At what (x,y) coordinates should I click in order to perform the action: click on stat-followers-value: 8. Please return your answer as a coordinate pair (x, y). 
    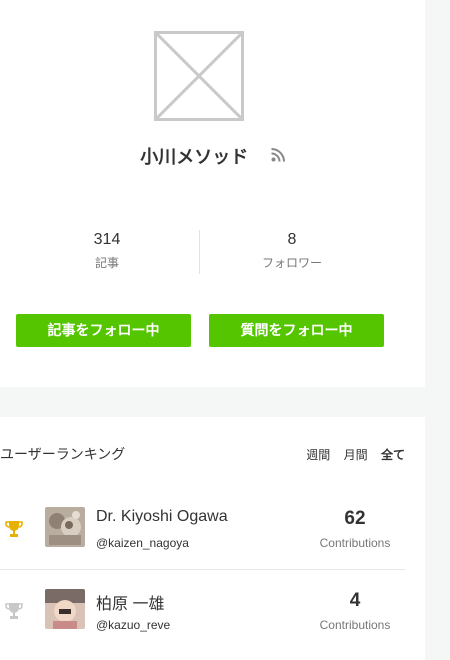
    Looking at the image, I should click on (292, 239).